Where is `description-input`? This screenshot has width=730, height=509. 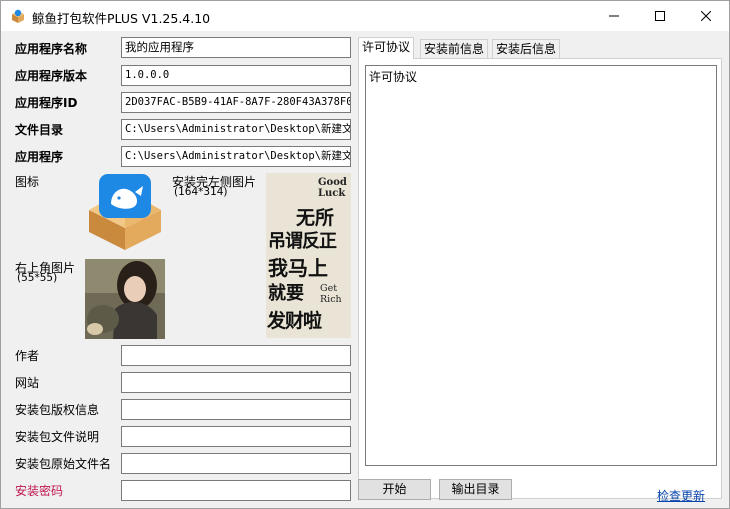
description-input is located at coordinates (236, 436).